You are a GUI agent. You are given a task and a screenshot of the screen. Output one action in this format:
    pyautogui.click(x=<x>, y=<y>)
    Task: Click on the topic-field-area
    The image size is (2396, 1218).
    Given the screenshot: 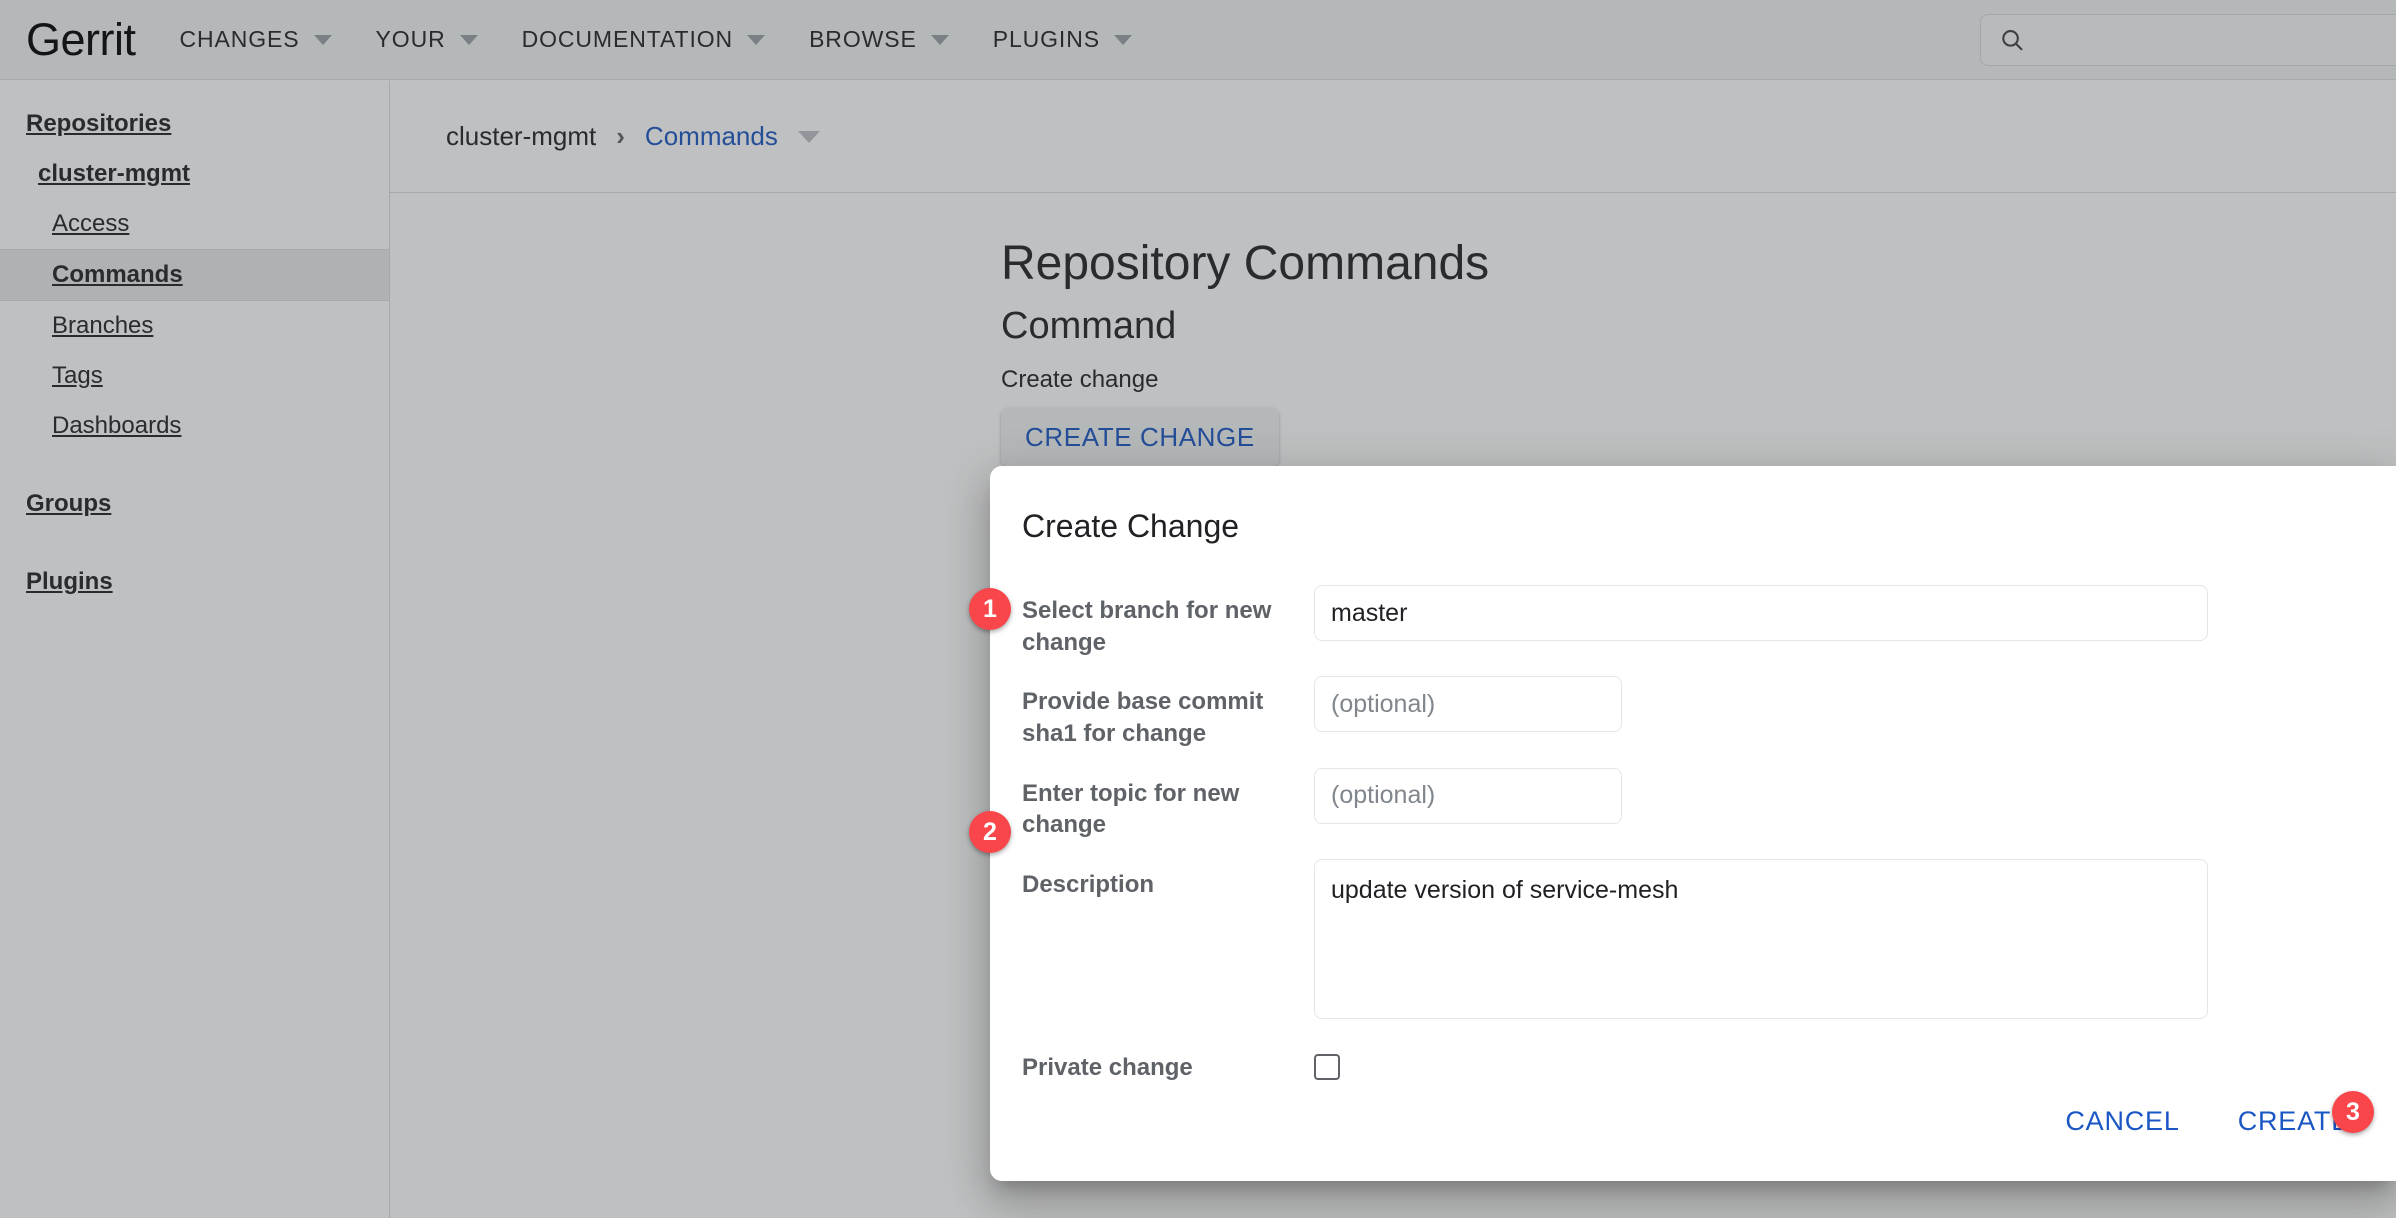 What is the action you would take?
    pyautogui.click(x=1855, y=795)
    